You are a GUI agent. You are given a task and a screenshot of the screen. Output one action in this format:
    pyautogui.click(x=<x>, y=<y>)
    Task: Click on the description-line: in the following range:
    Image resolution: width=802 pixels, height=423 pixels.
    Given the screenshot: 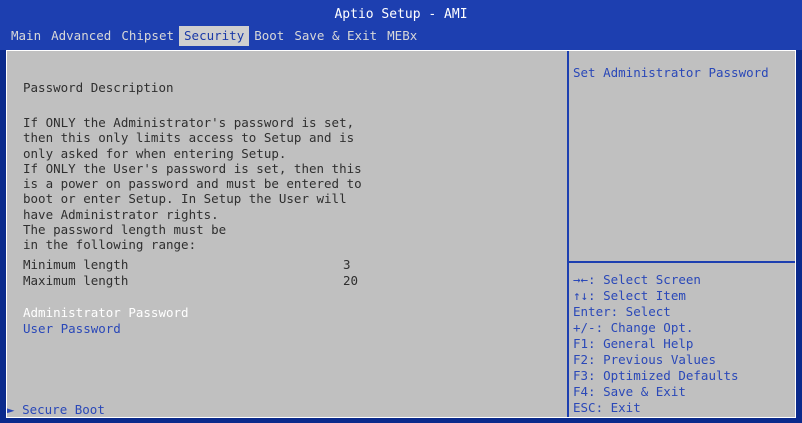 What is the action you would take?
    pyautogui.click(x=110, y=245)
    